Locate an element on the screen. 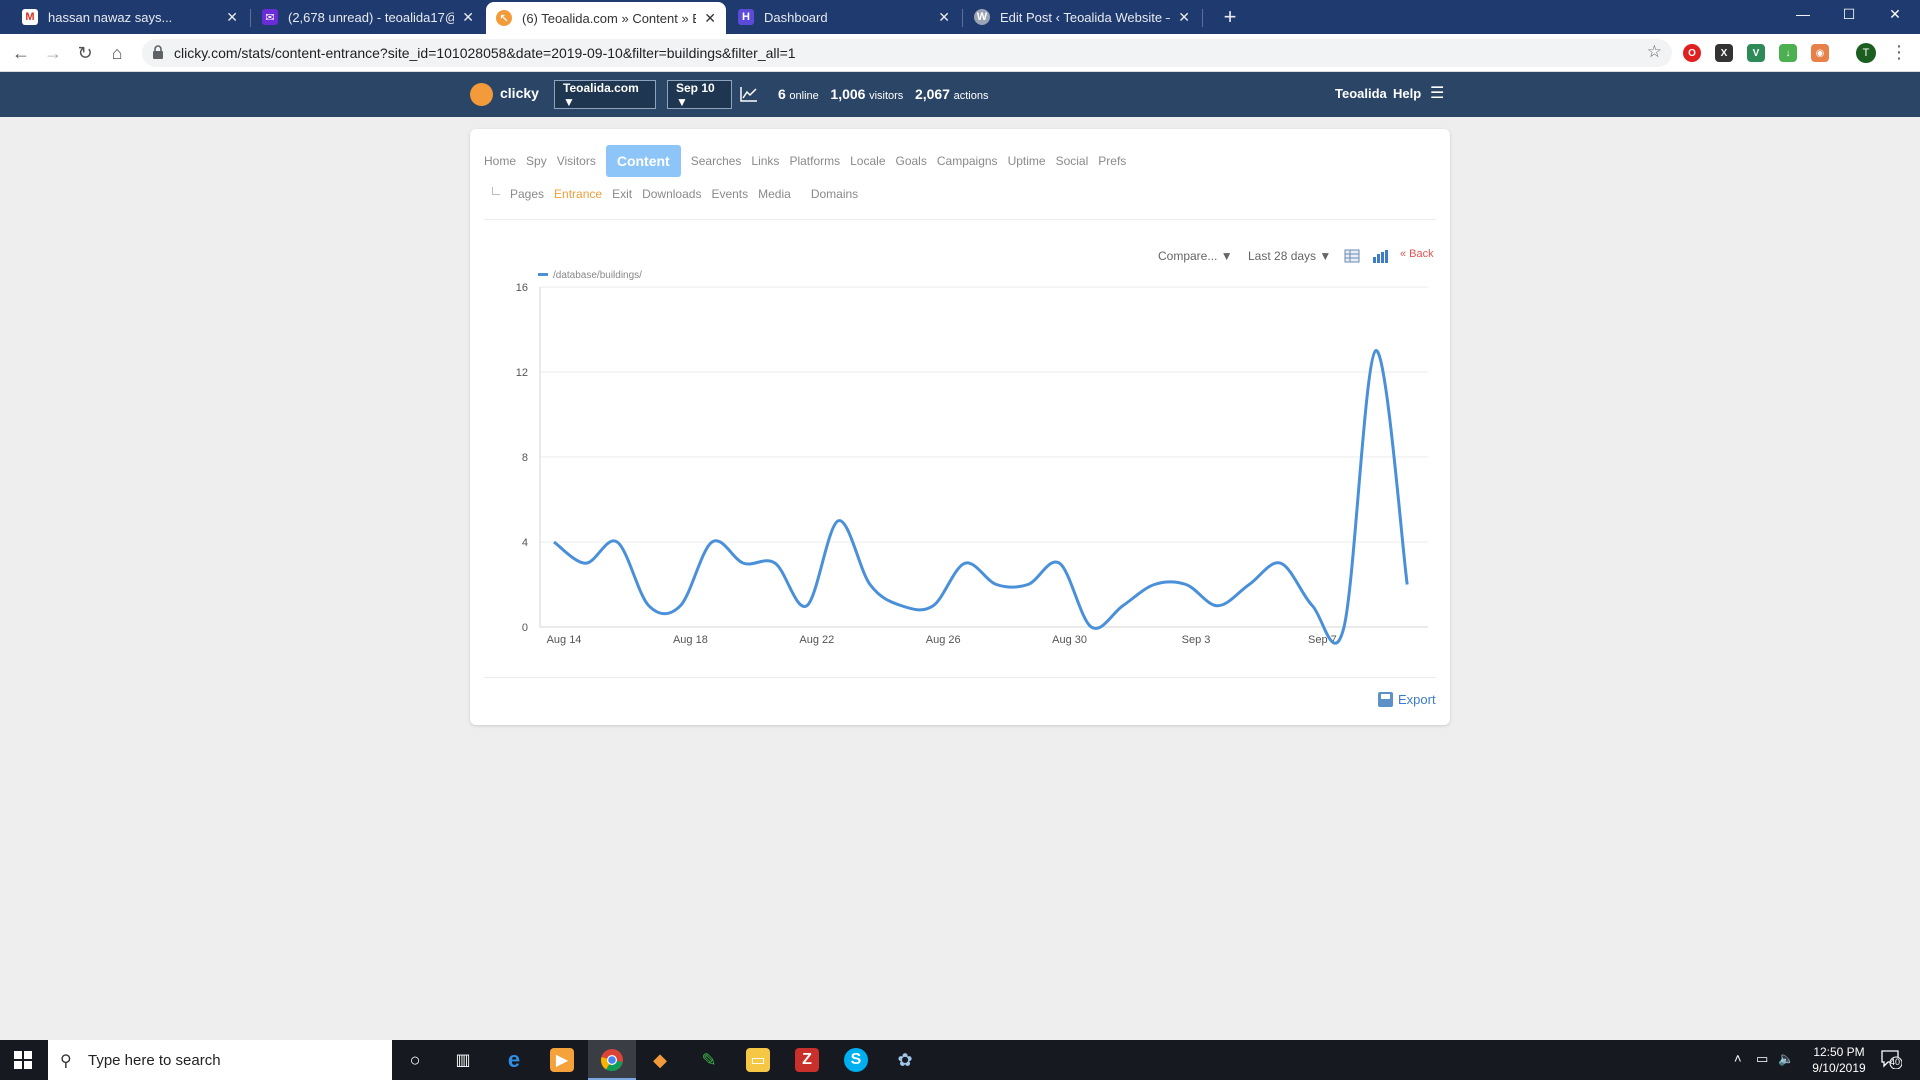  nav-uptime: Uptime is located at coordinates (1027, 161).